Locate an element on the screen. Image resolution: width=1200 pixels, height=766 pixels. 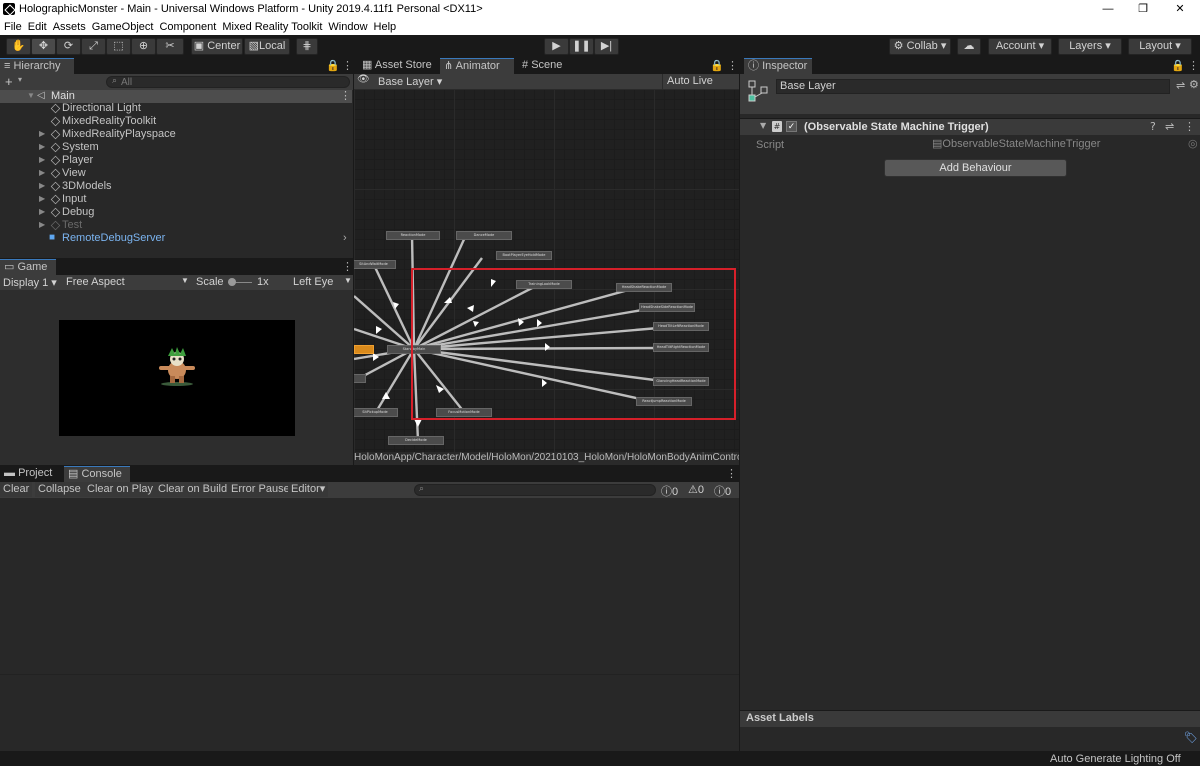
console-search-field: ⌕ is located at coordinates (535, 490).